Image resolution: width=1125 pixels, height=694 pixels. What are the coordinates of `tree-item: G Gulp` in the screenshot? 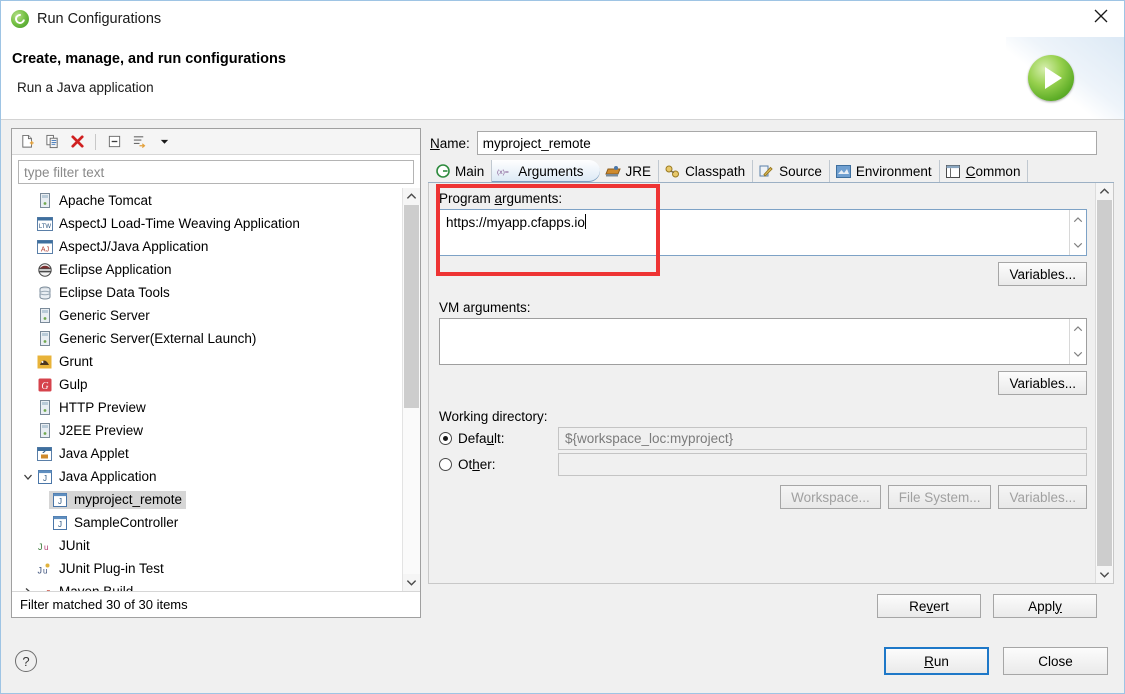 It's located at (207, 384).